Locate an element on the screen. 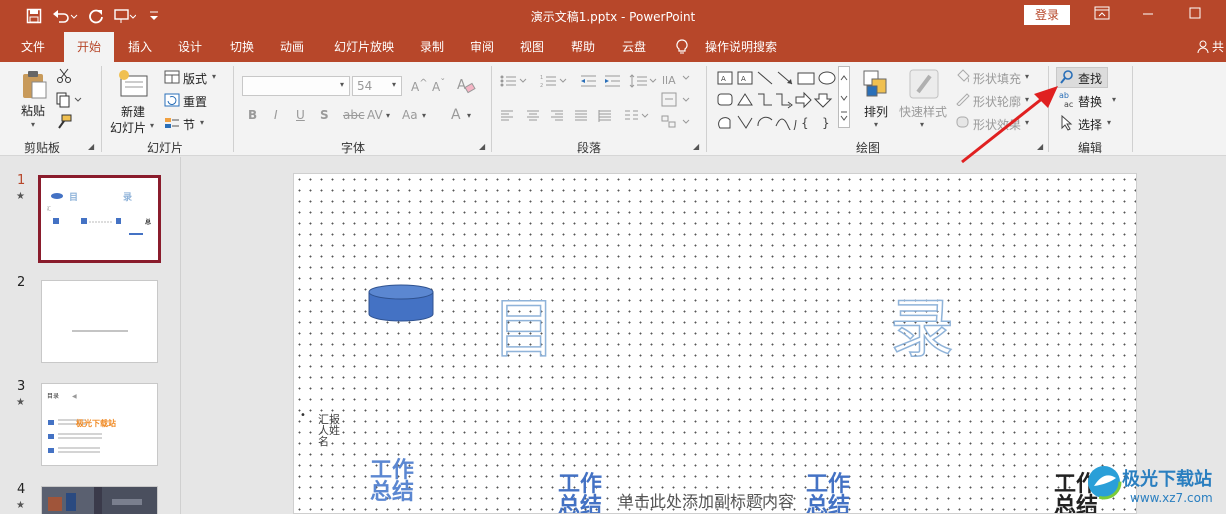  quick-styles-button: 快速样式 is located at coordinates (923, 111).